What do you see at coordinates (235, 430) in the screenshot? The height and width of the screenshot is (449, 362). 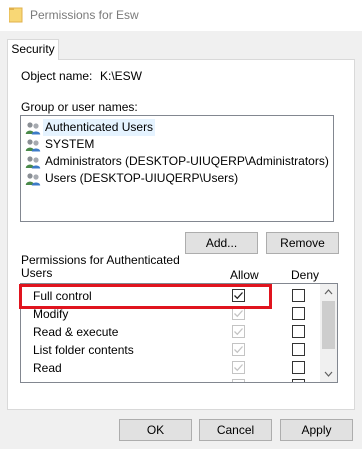 I see `cancel-button: Cancel` at bounding box center [235, 430].